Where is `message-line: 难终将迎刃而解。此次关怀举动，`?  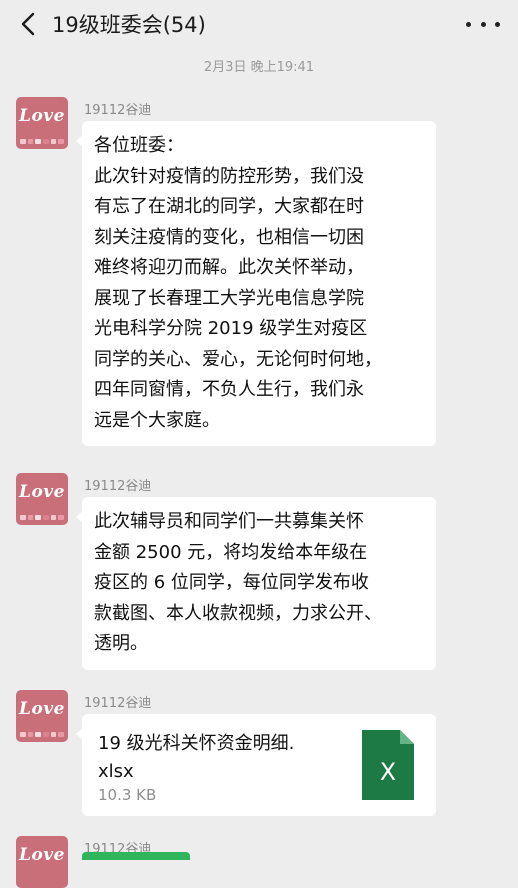 message-line: 难终将迎刃而解。此次关怀举动， is located at coordinates (229, 267).